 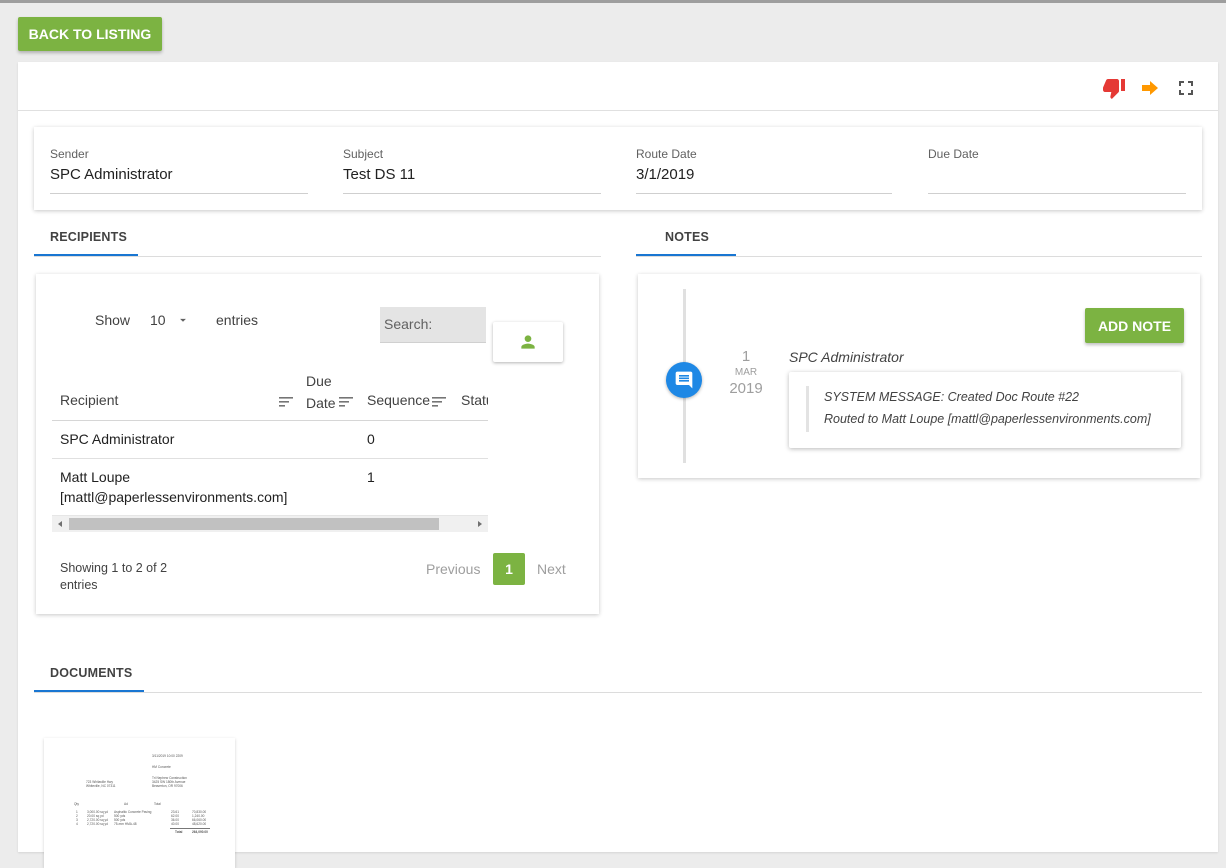 I want to click on fullscreen-icon, so click(x=1186, y=88).